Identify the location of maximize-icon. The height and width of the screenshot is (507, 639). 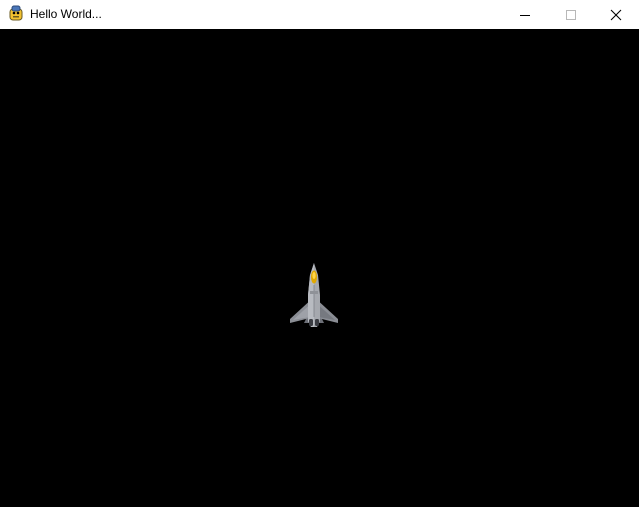
(571, 14).